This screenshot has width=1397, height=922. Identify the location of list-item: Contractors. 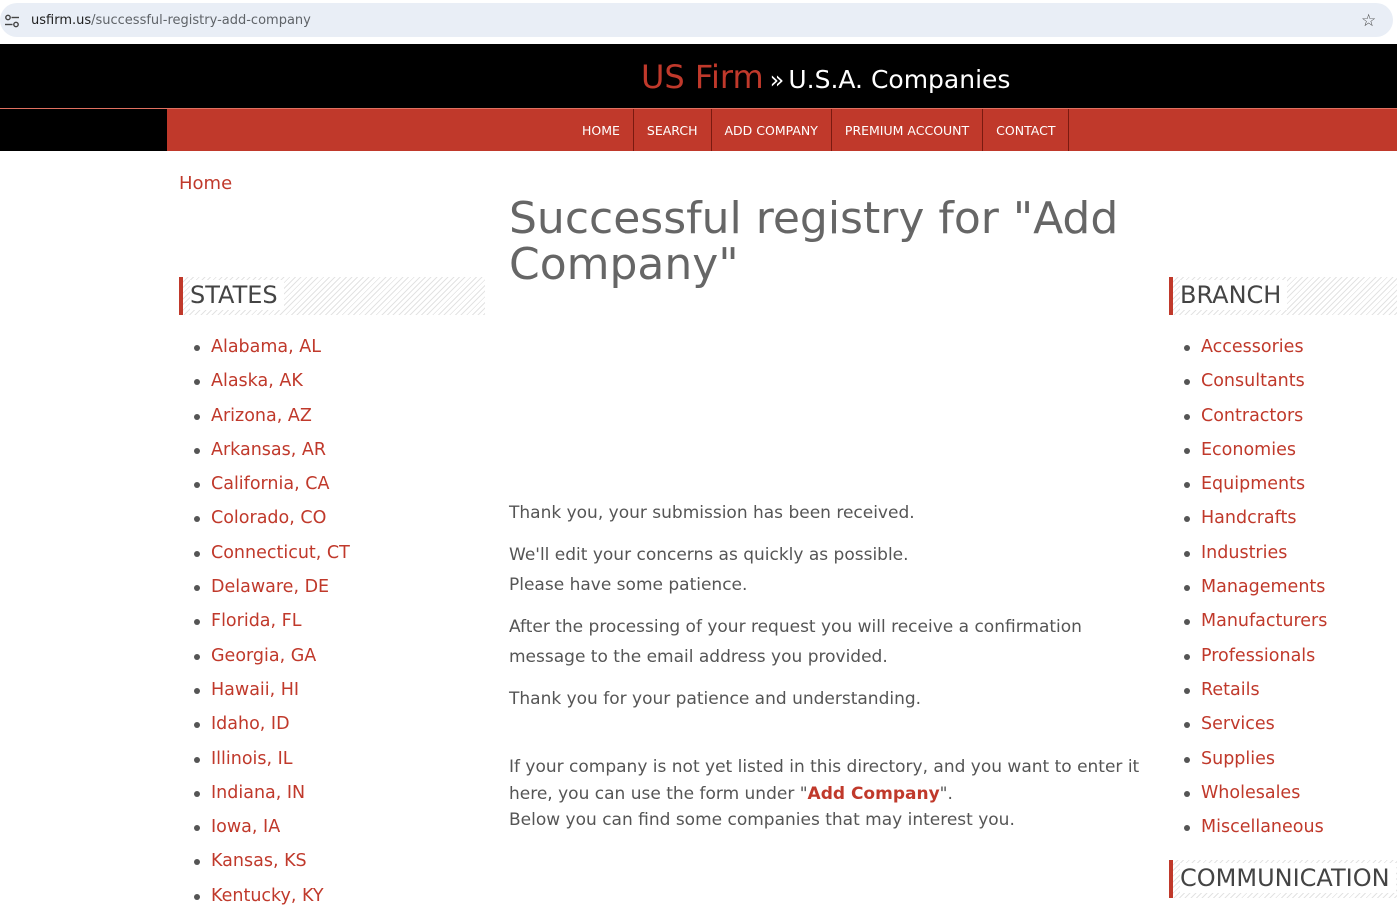
(1255, 416).